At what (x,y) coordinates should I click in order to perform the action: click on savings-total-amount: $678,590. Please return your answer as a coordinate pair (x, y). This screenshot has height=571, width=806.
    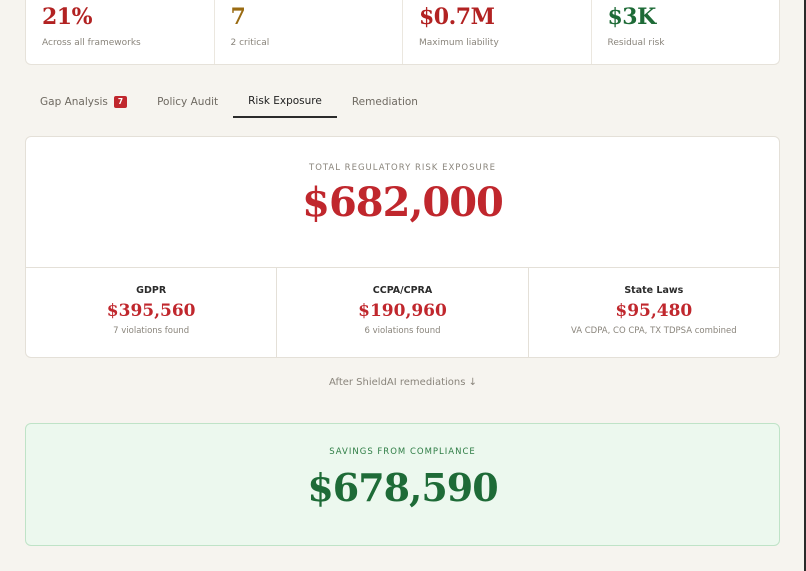
    Looking at the image, I should click on (402, 487).